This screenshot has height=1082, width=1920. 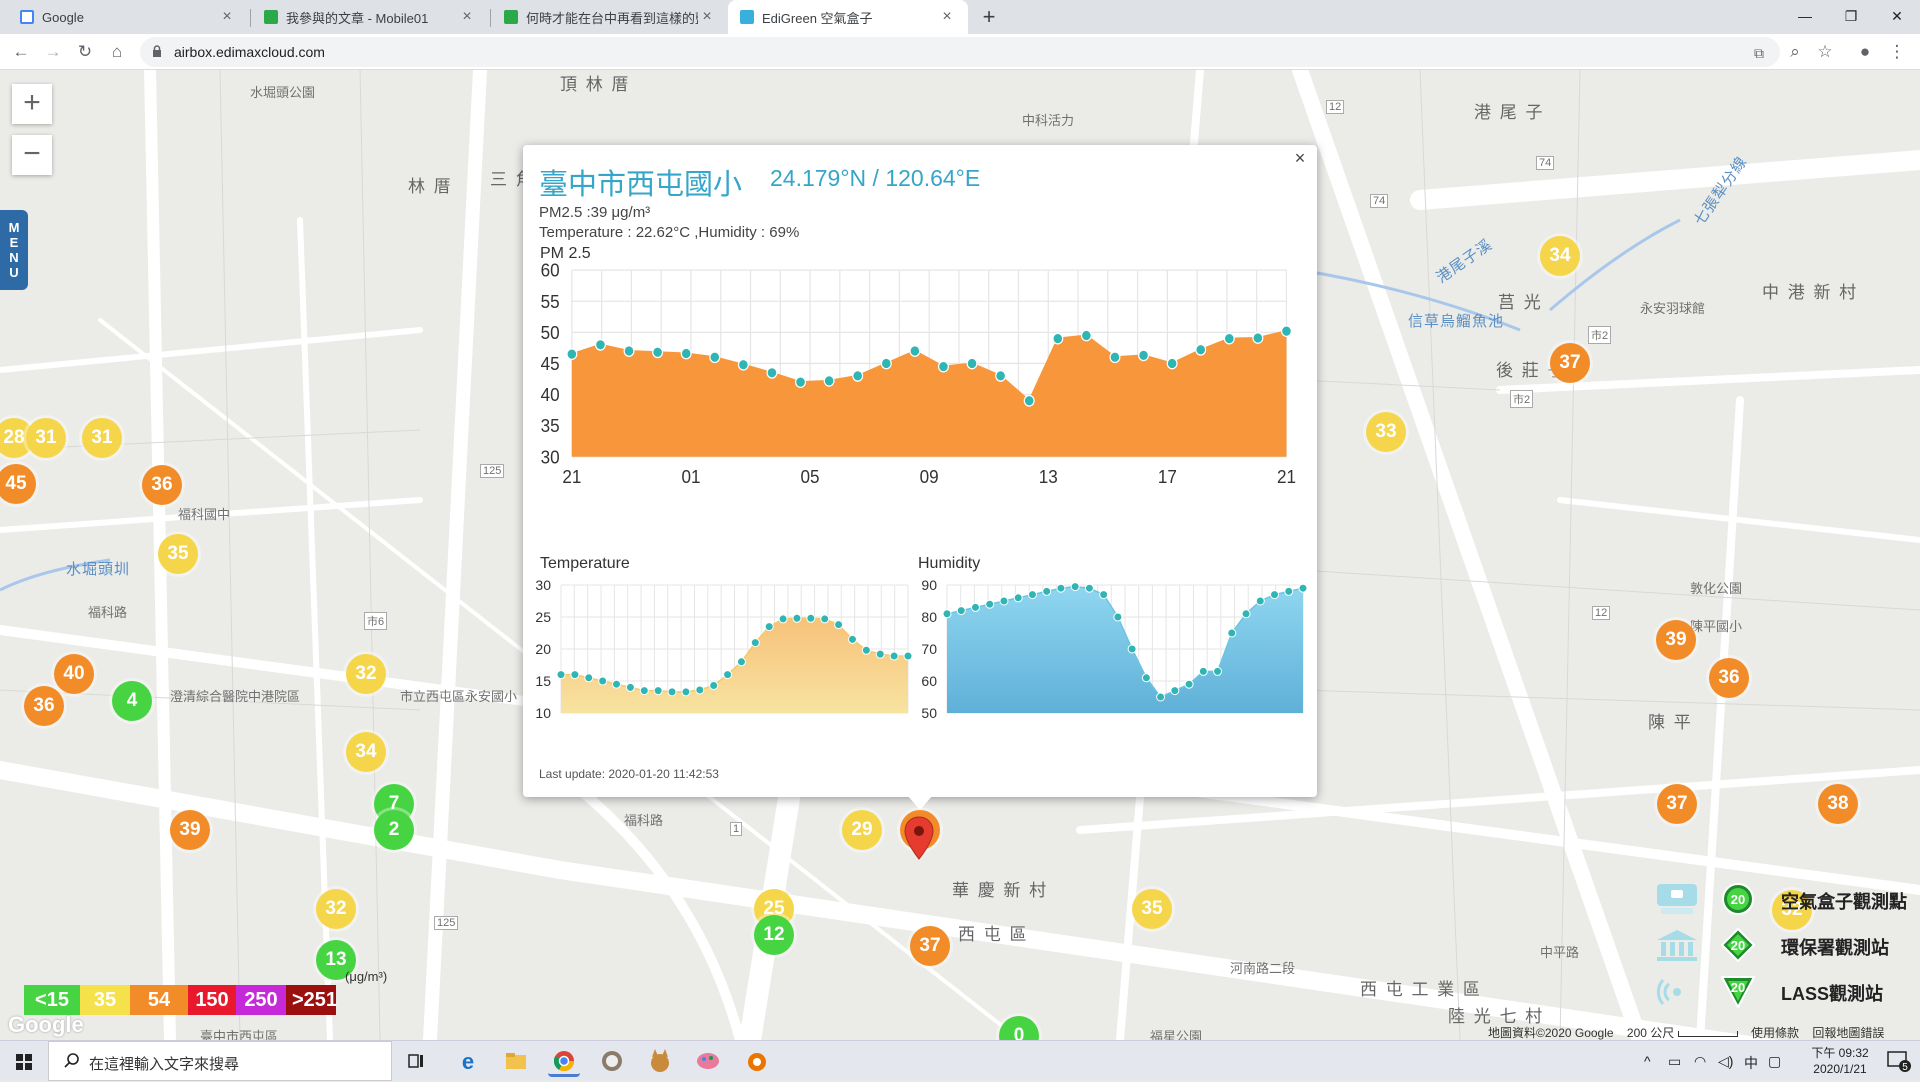 What do you see at coordinates (550, 270) in the screenshot?
I see `y-tick-label: 60` at bounding box center [550, 270].